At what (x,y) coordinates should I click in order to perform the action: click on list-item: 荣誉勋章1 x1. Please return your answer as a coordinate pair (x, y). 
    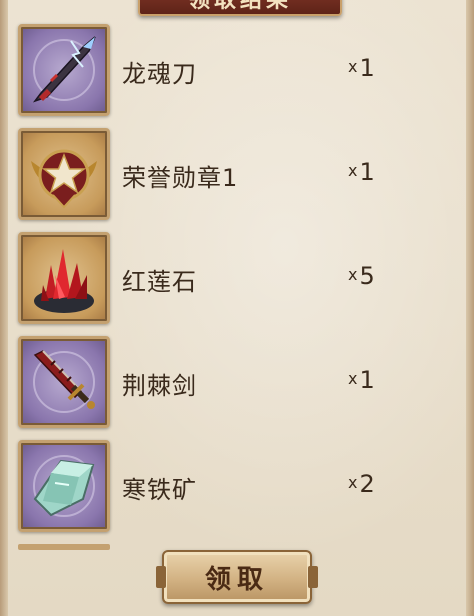
    Looking at the image, I should click on (238, 176).